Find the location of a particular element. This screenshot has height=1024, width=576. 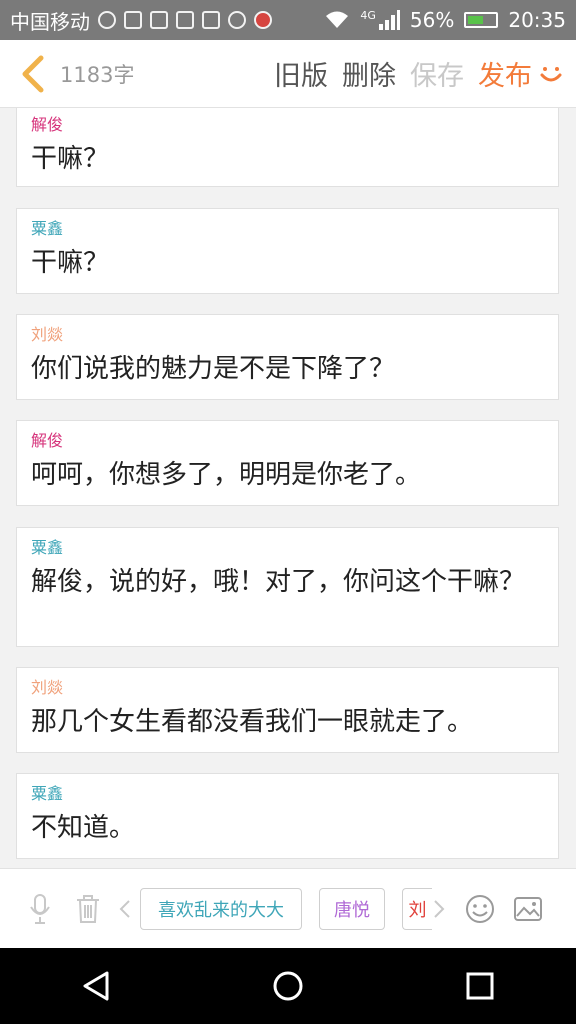

dialogue-card: 粟鑫 解俊，说的好，哦！对了，你问这个干嘛？ is located at coordinates (287, 587).